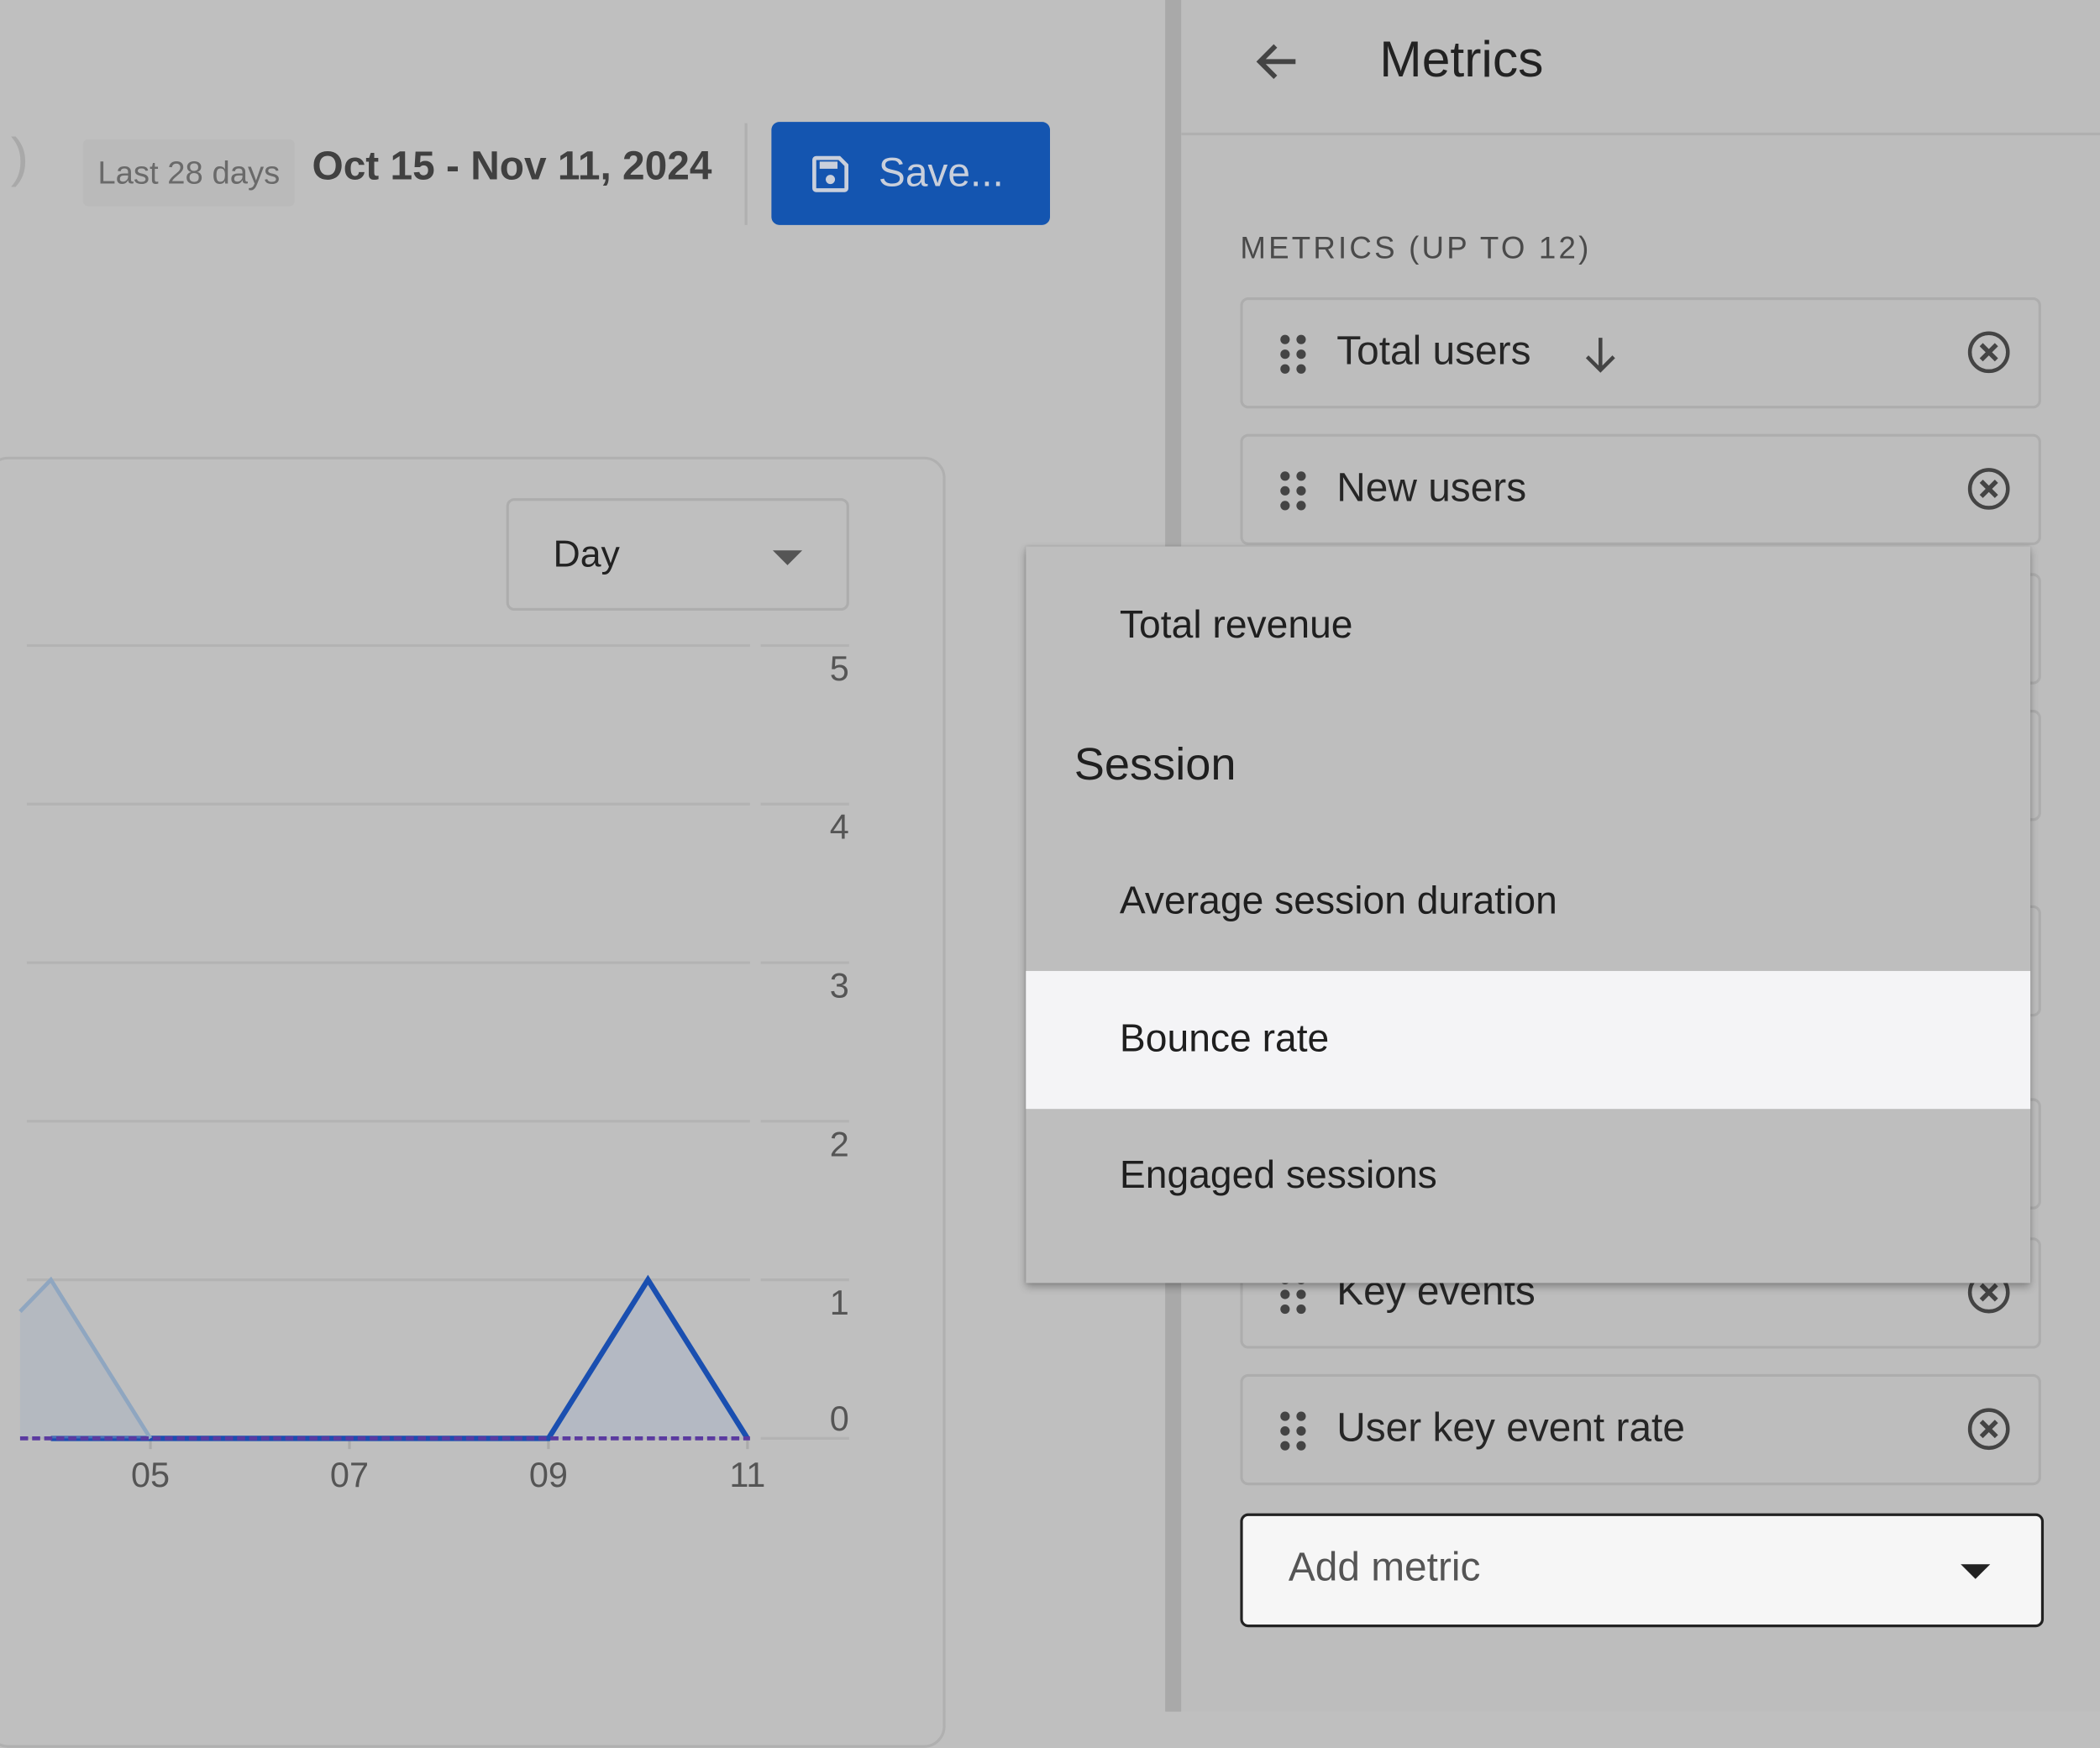 Image resolution: width=2100 pixels, height=1748 pixels. I want to click on metric-label: New users, so click(1431, 489).